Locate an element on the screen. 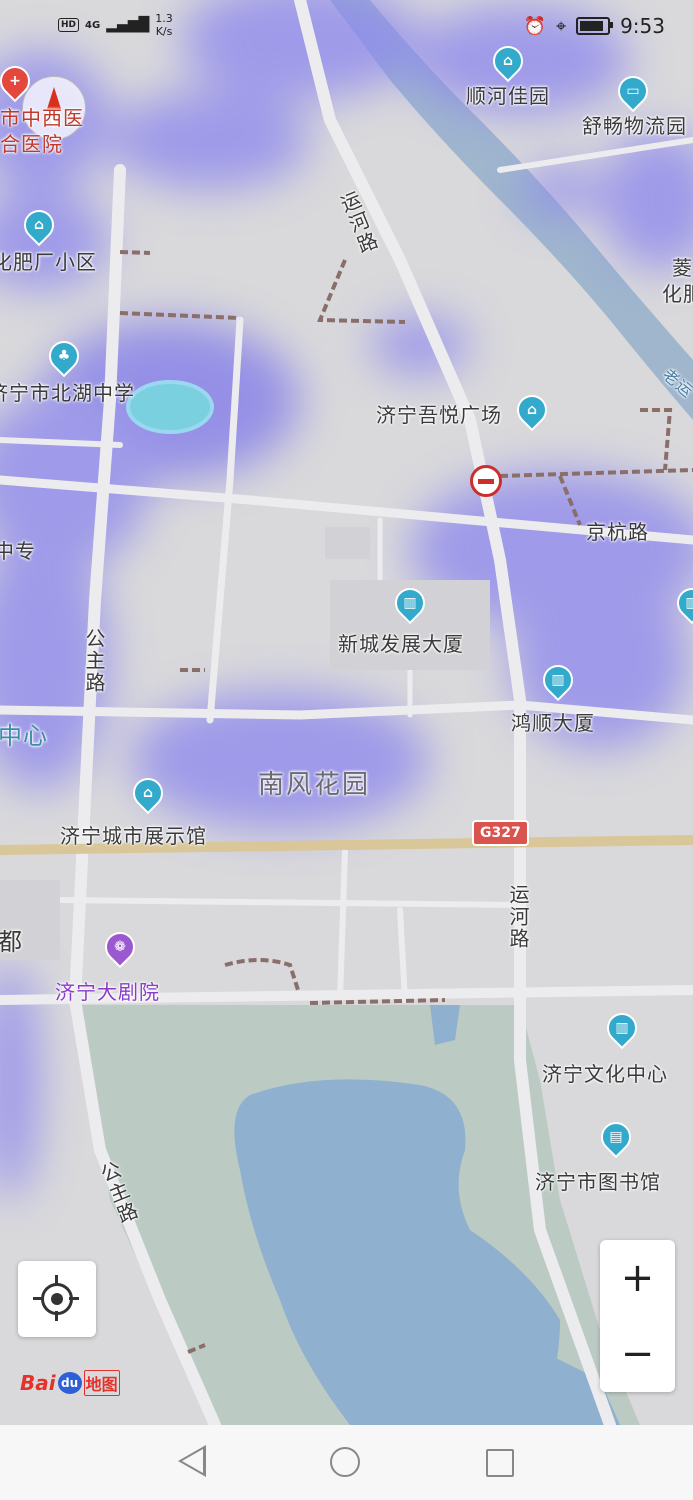 This screenshot has height=1500, width=693. recent-apps-icon is located at coordinates (500, 1463).